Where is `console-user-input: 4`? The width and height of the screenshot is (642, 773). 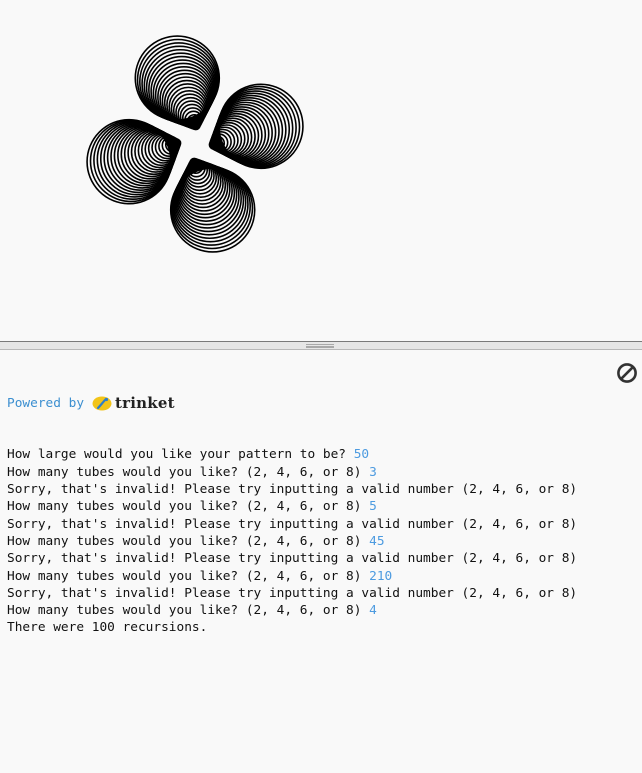
console-user-input: 4 is located at coordinates (373, 611).